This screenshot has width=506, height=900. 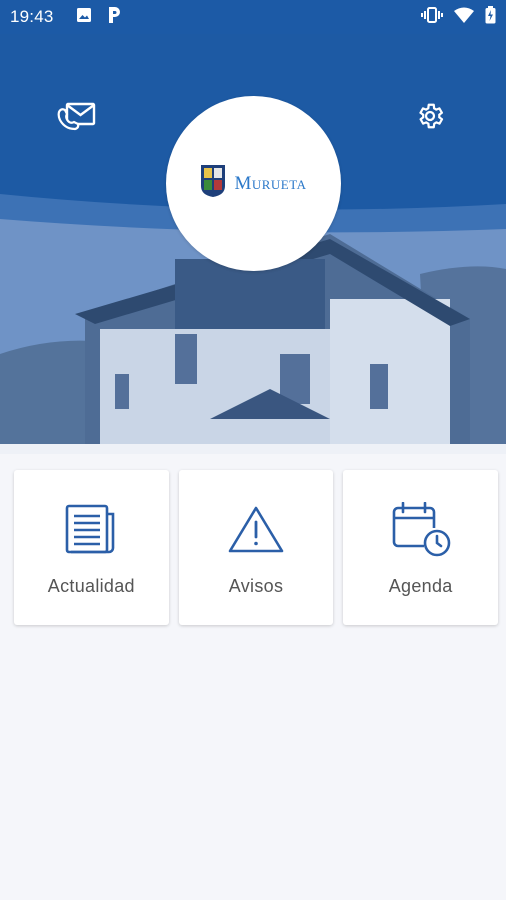 I want to click on card-label: Agenda, so click(x=420, y=586).